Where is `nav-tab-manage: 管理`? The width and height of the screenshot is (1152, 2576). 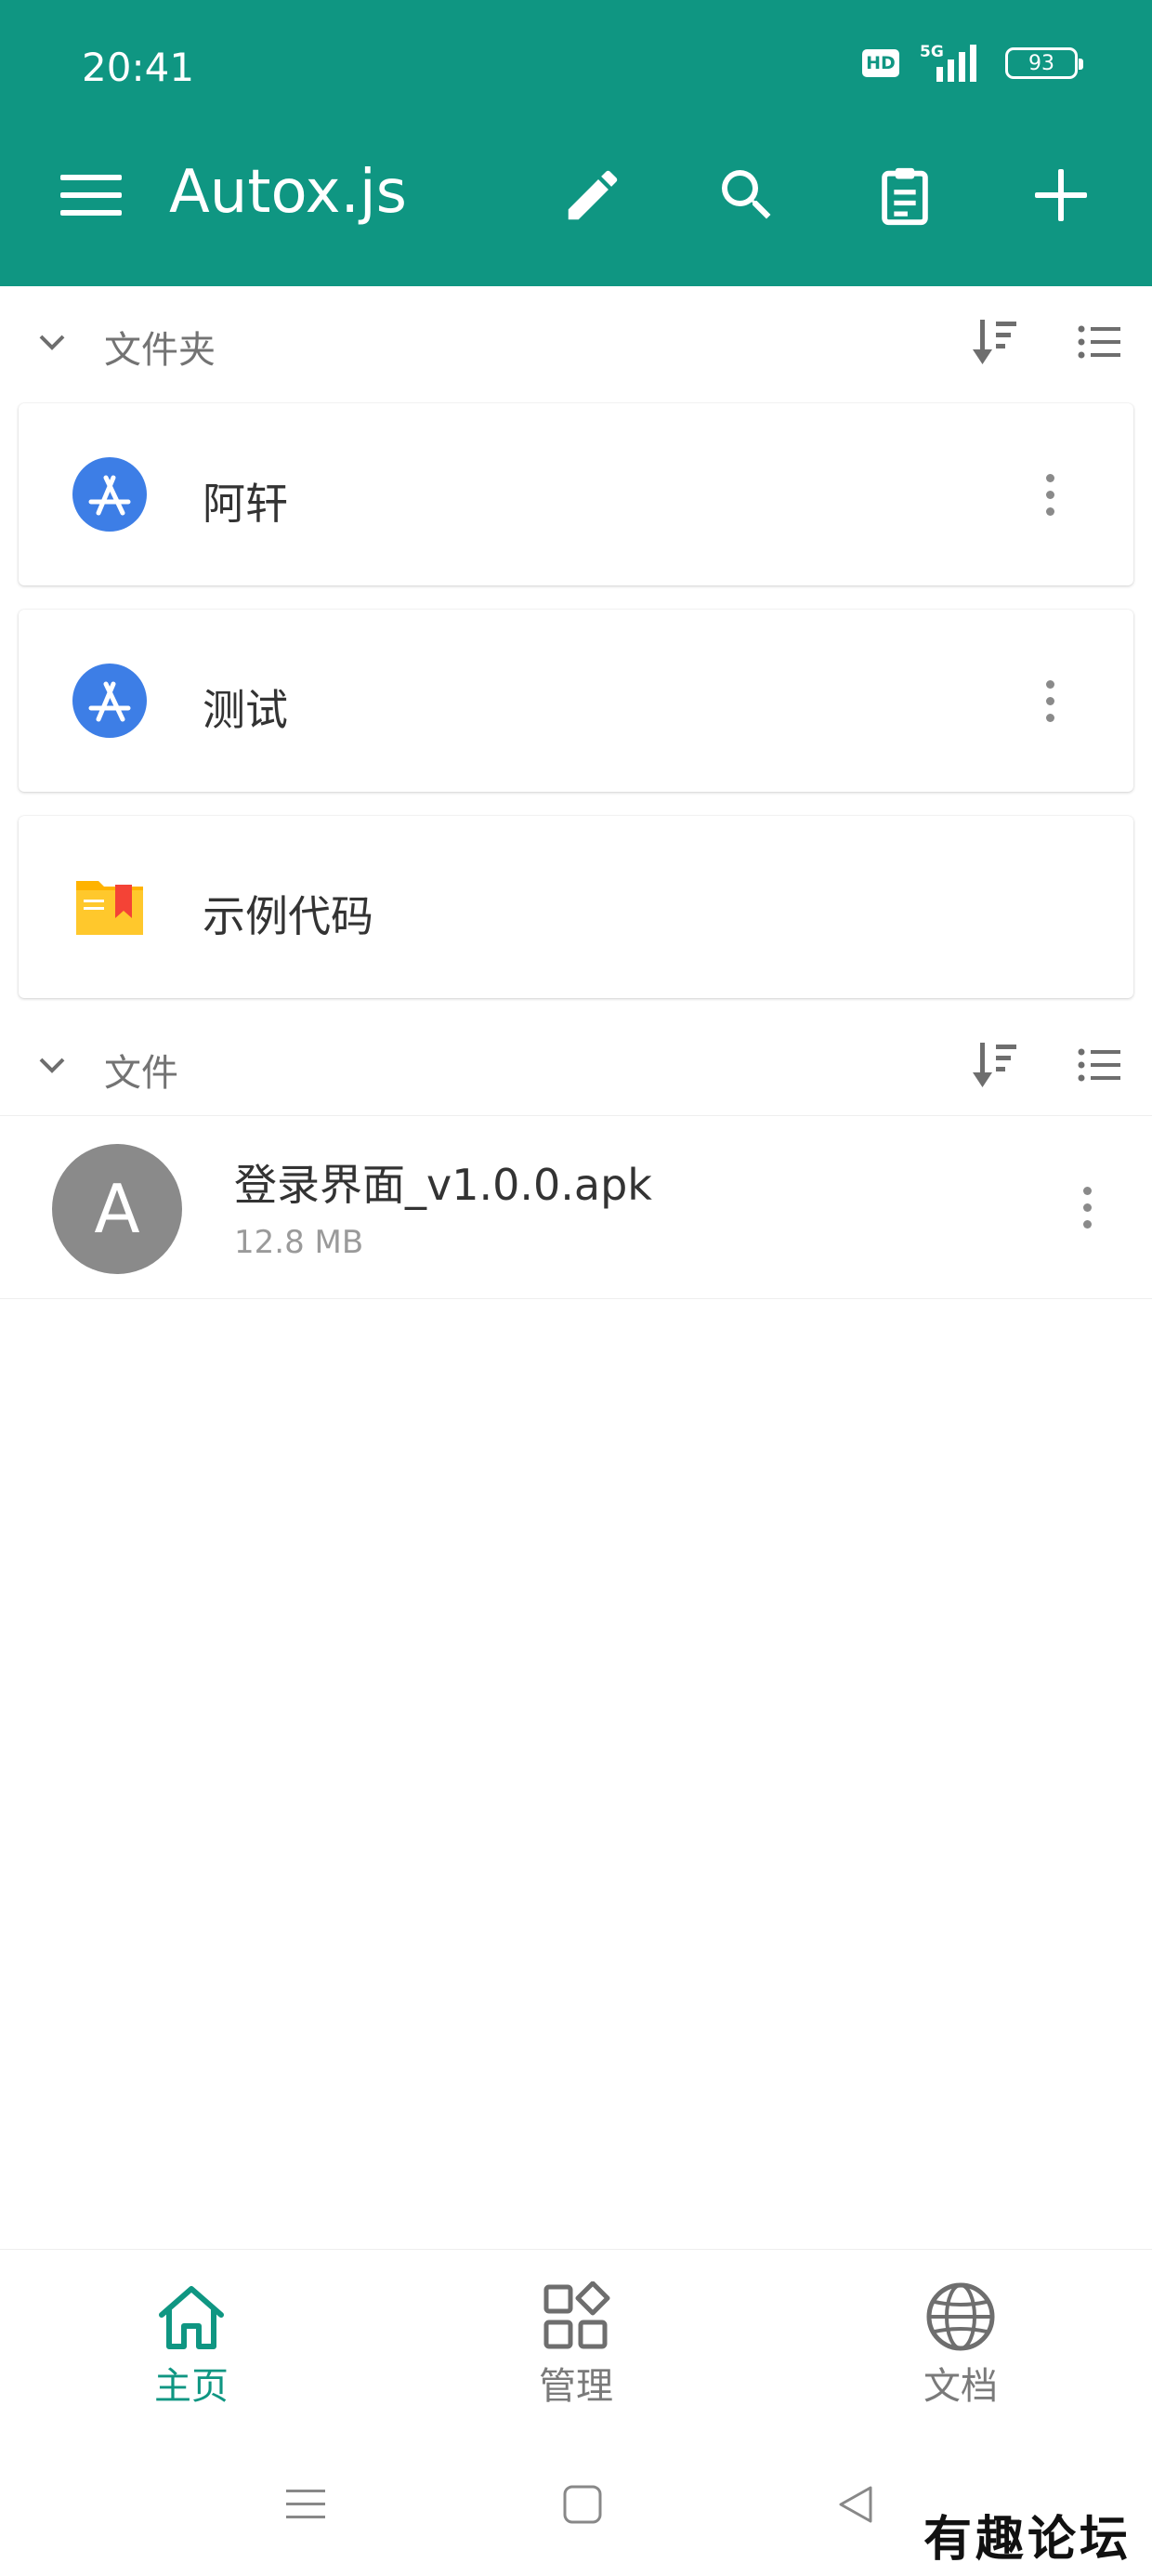 nav-tab-manage: 管理 is located at coordinates (576, 2351).